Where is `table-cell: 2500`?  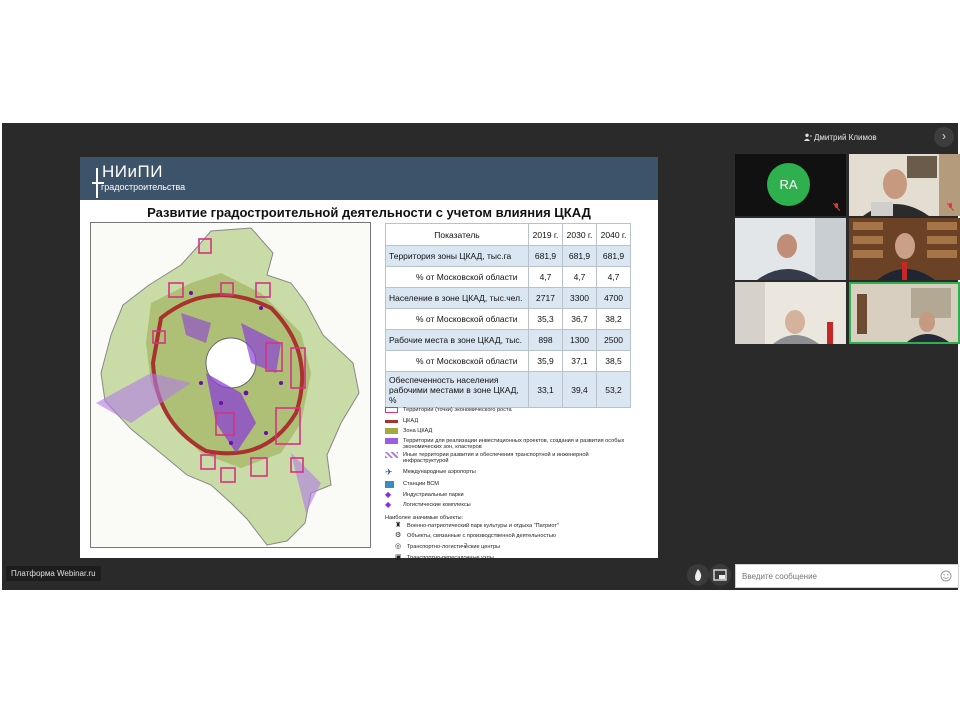
table-cell: 2500 is located at coordinates (613, 340).